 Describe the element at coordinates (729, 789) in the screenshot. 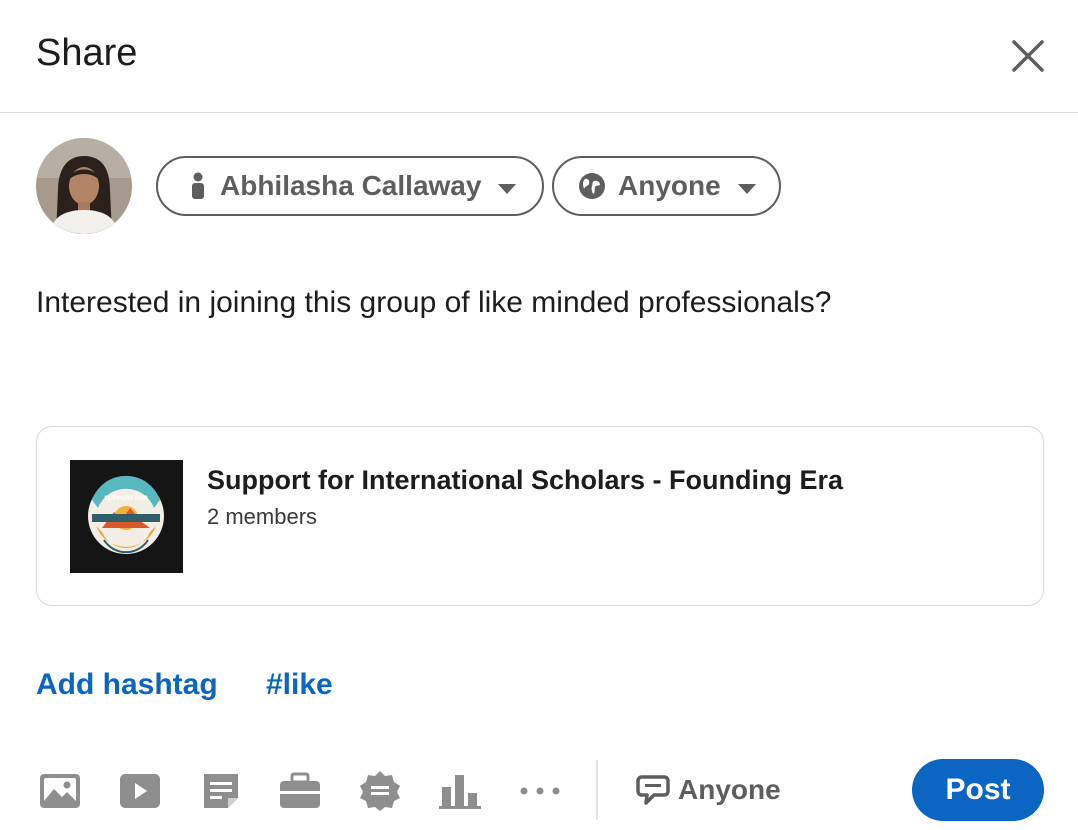

I see `comment-control-label: Anyone` at that location.